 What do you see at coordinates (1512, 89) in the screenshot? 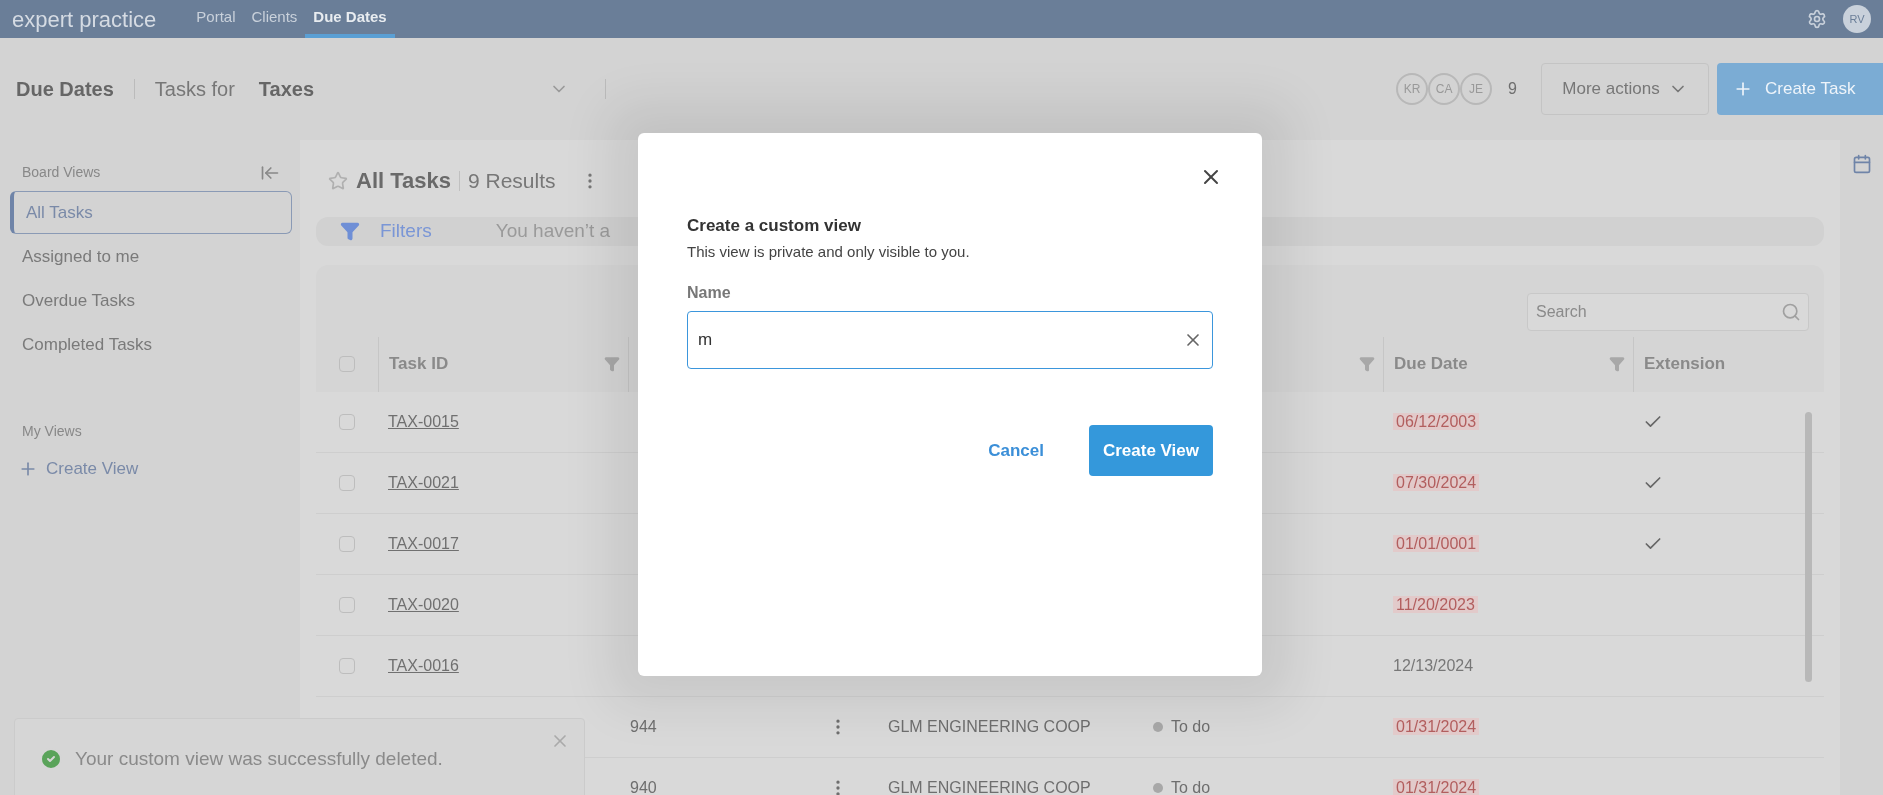
I see `assignee-count: 9` at bounding box center [1512, 89].